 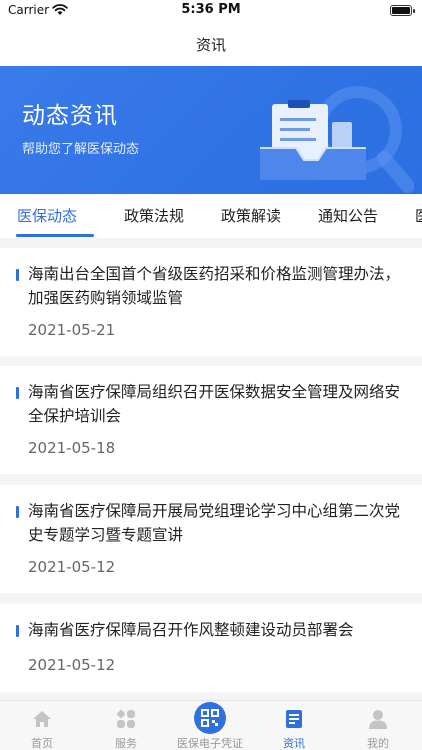 What do you see at coordinates (211, 216) in the screenshot?
I see `category-tabs: 医保动态 政策法规 政策解读 通知公告 医` at bounding box center [211, 216].